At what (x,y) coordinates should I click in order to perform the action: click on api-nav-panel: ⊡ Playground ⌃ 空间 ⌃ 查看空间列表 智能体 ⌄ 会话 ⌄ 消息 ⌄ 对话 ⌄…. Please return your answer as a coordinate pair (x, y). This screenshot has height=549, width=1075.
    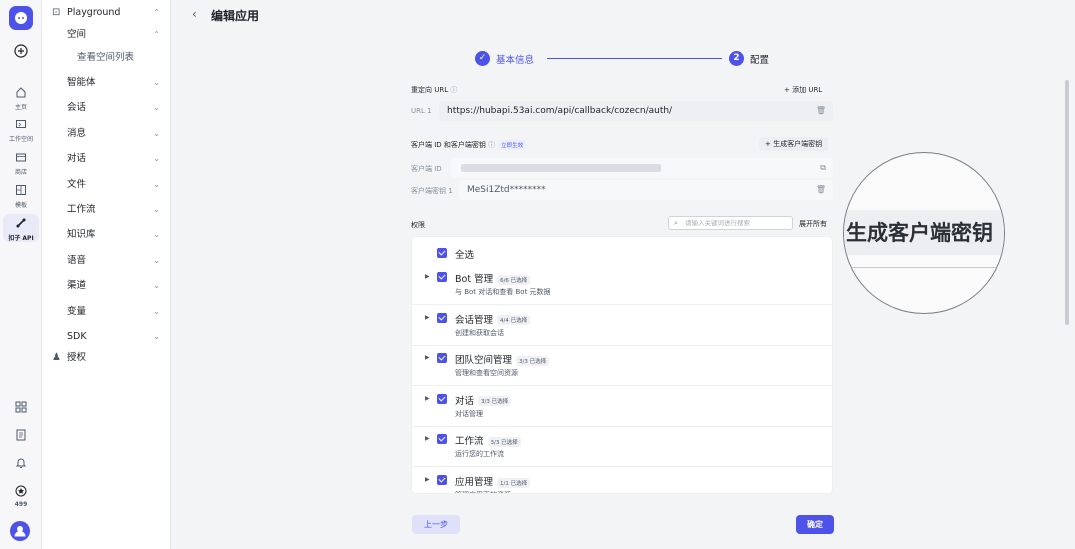
    Looking at the image, I should click on (106, 274).